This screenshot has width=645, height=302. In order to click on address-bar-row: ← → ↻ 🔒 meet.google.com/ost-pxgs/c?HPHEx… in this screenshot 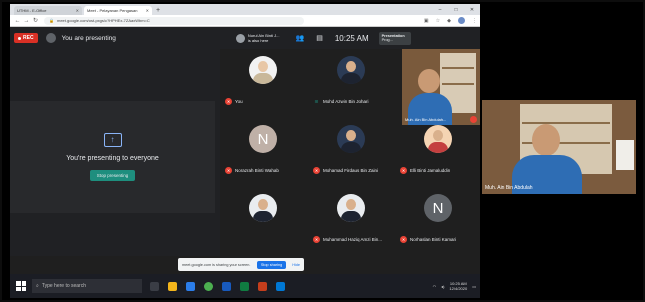, I will do `click(245, 21)`.